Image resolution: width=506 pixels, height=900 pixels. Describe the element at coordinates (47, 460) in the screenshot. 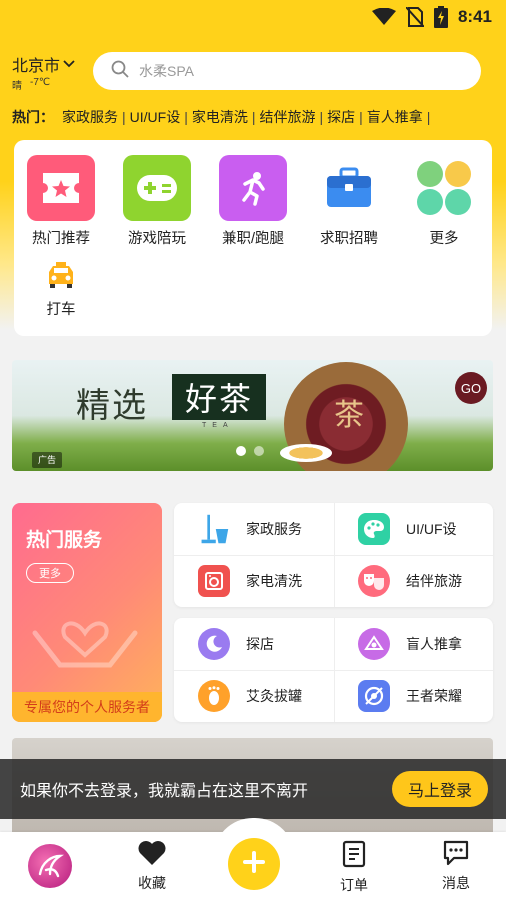

I see `ad-tag: 广告` at that location.